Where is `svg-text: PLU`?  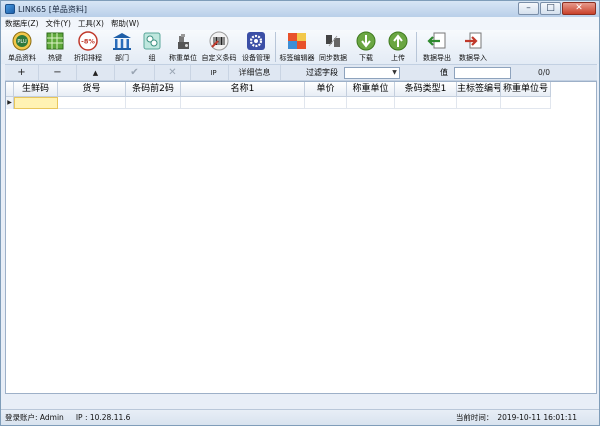 svg-text: PLU is located at coordinates (22, 42).